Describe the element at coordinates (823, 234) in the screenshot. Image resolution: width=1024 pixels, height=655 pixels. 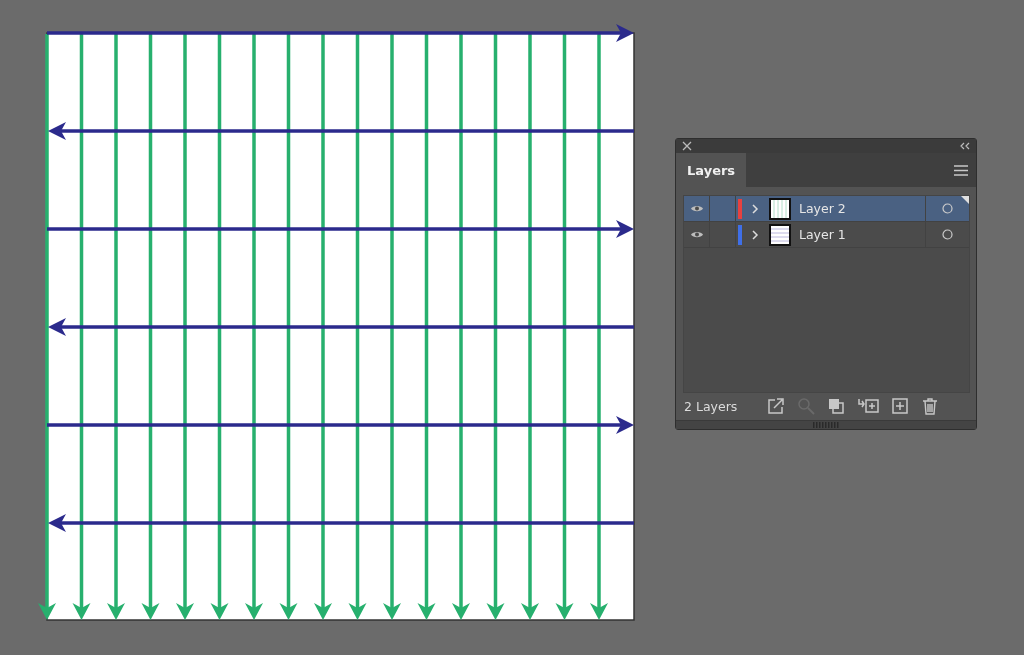
I see `layer-name: Layer 1` at that location.